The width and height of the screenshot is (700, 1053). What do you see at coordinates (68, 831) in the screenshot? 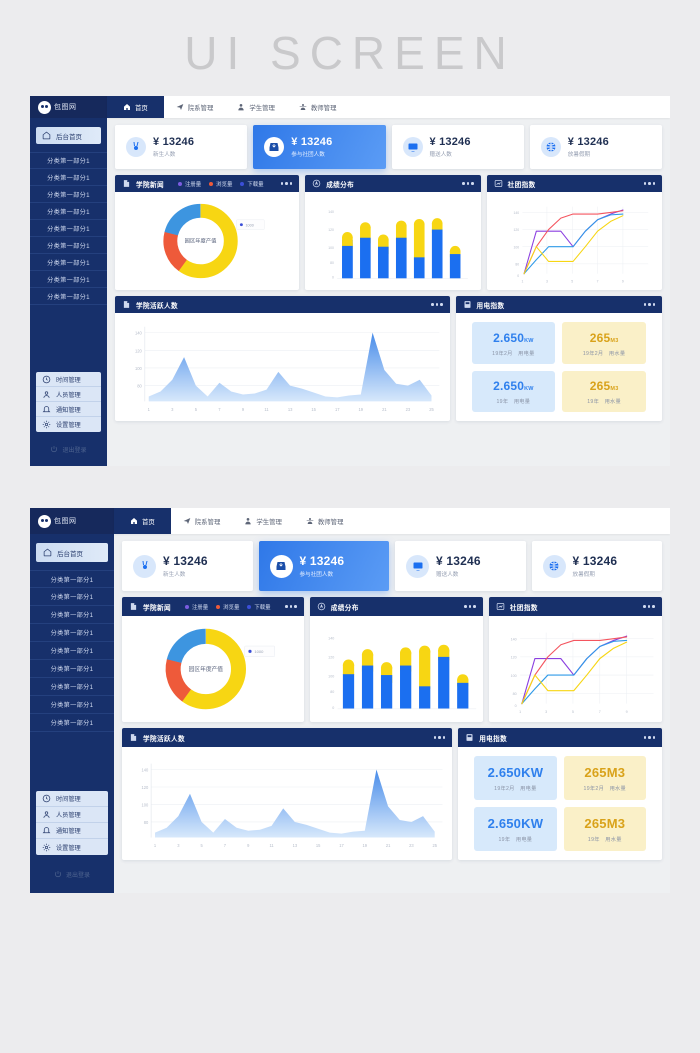
I see `sidebar-tool-label: 通知管理` at bounding box center [68, 831].